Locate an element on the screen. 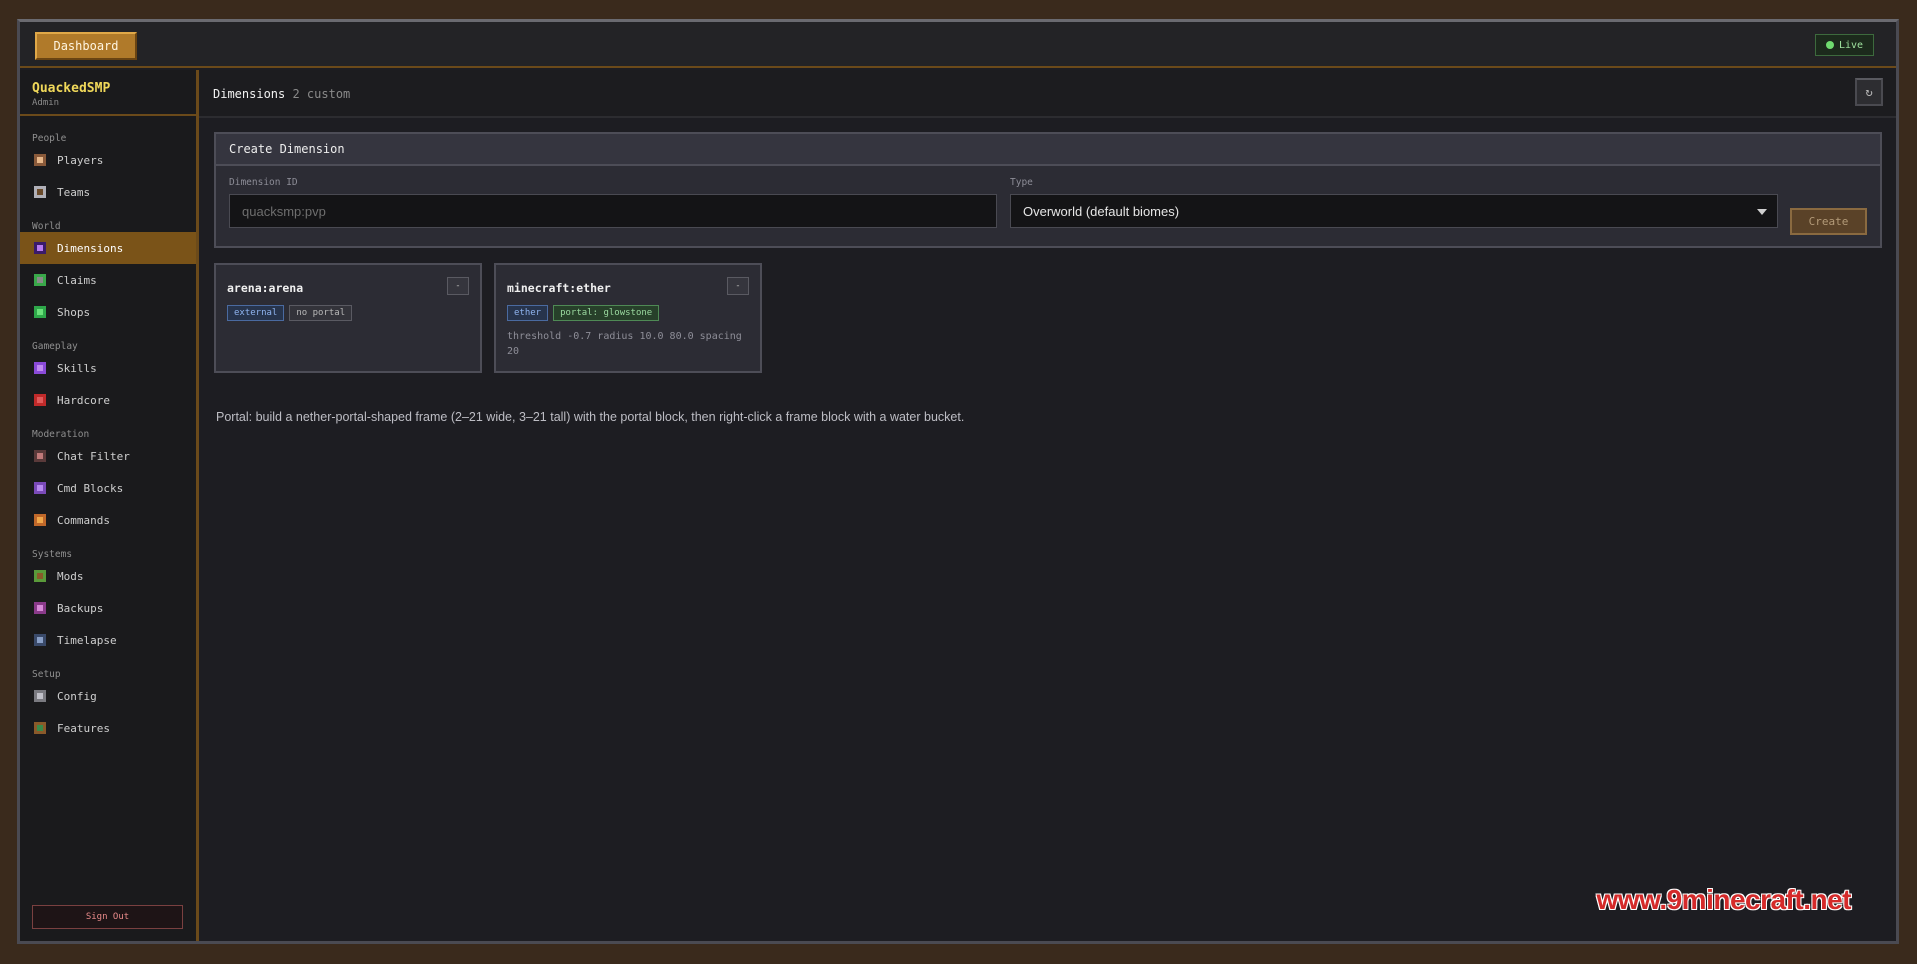 The width and height of the screenshot is (1917, 964). emerald-icon is located at coordinates (40, 312).